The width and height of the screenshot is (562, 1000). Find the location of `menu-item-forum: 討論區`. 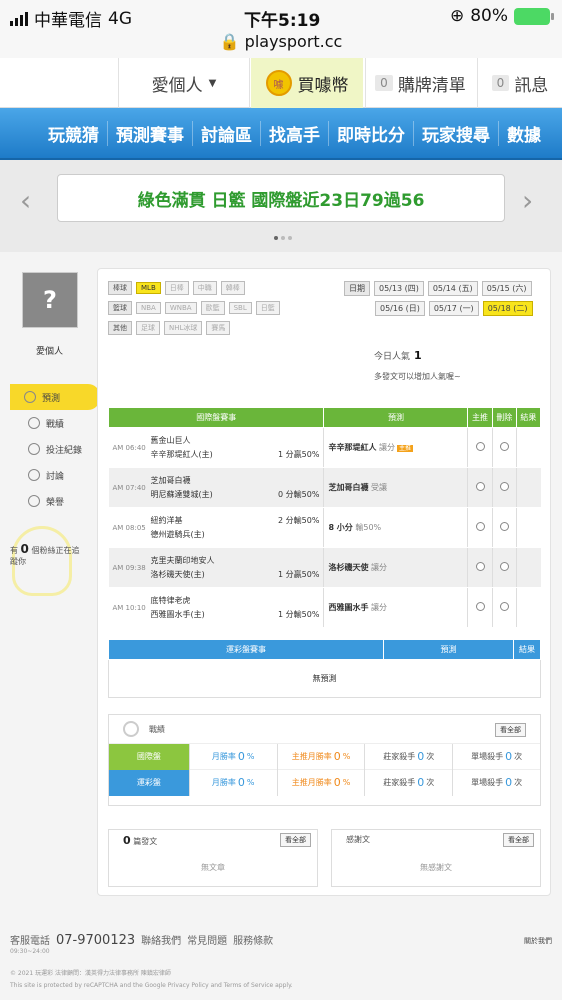

menu-item-forum: 討論區 is located at coordinates (226, 133).